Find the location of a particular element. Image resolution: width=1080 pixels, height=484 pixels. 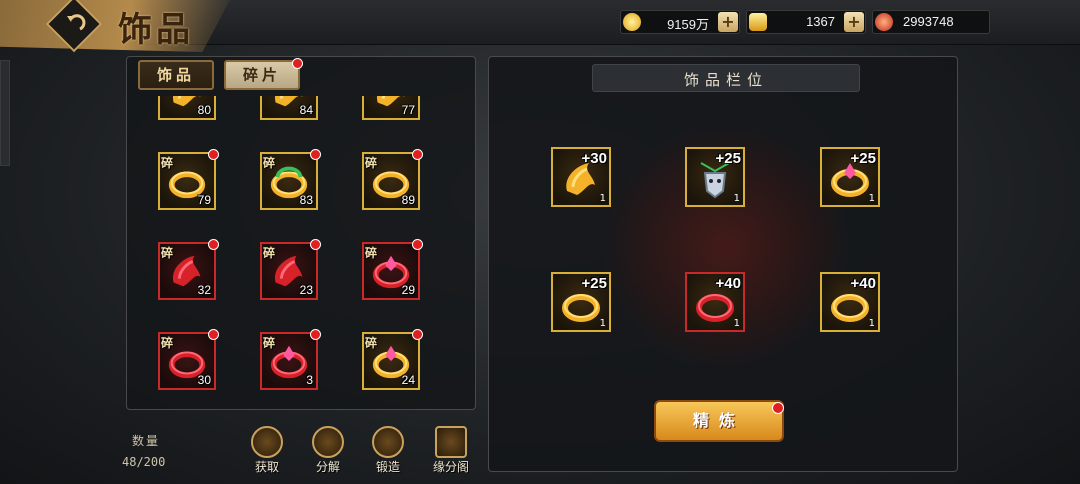

item-count: 89 is located at coordinates (408, 200).